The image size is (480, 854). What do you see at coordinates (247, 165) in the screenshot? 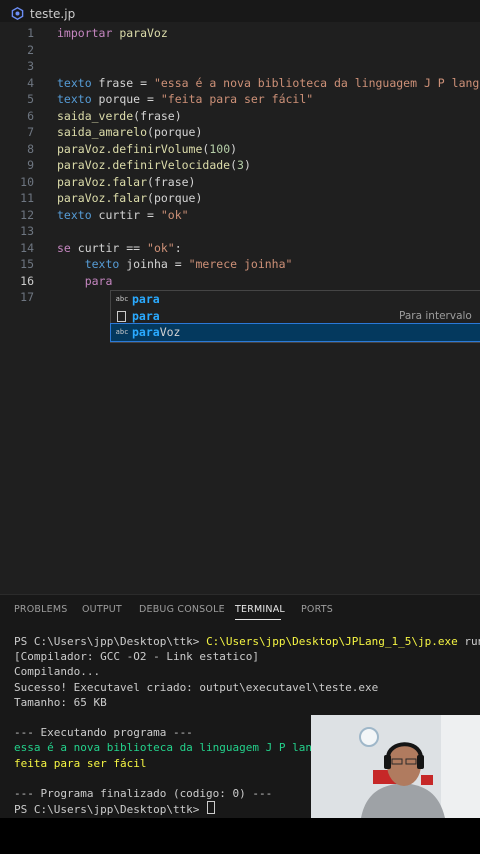
I see `code-token: )` at bounding box center [247, 165].